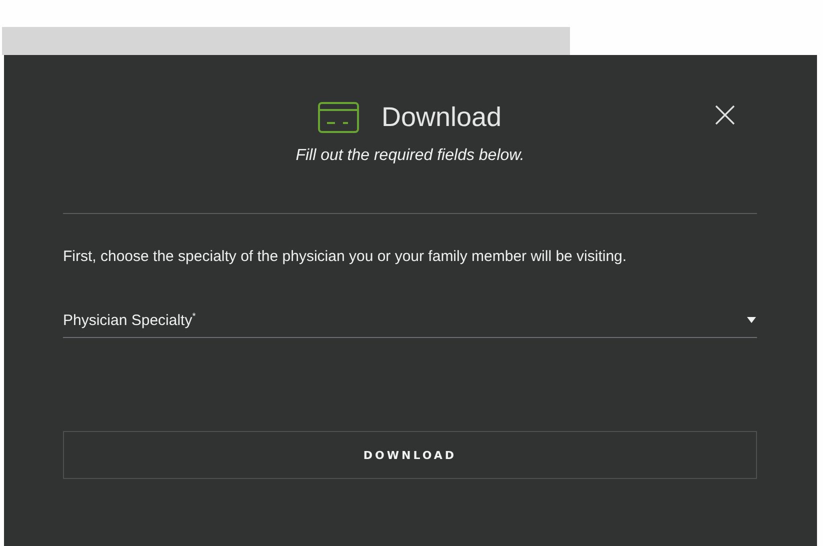  What do you see at coordinates (751, 320) in the screenshot?
I see `caret-icon` at bounding box center [751, 320].